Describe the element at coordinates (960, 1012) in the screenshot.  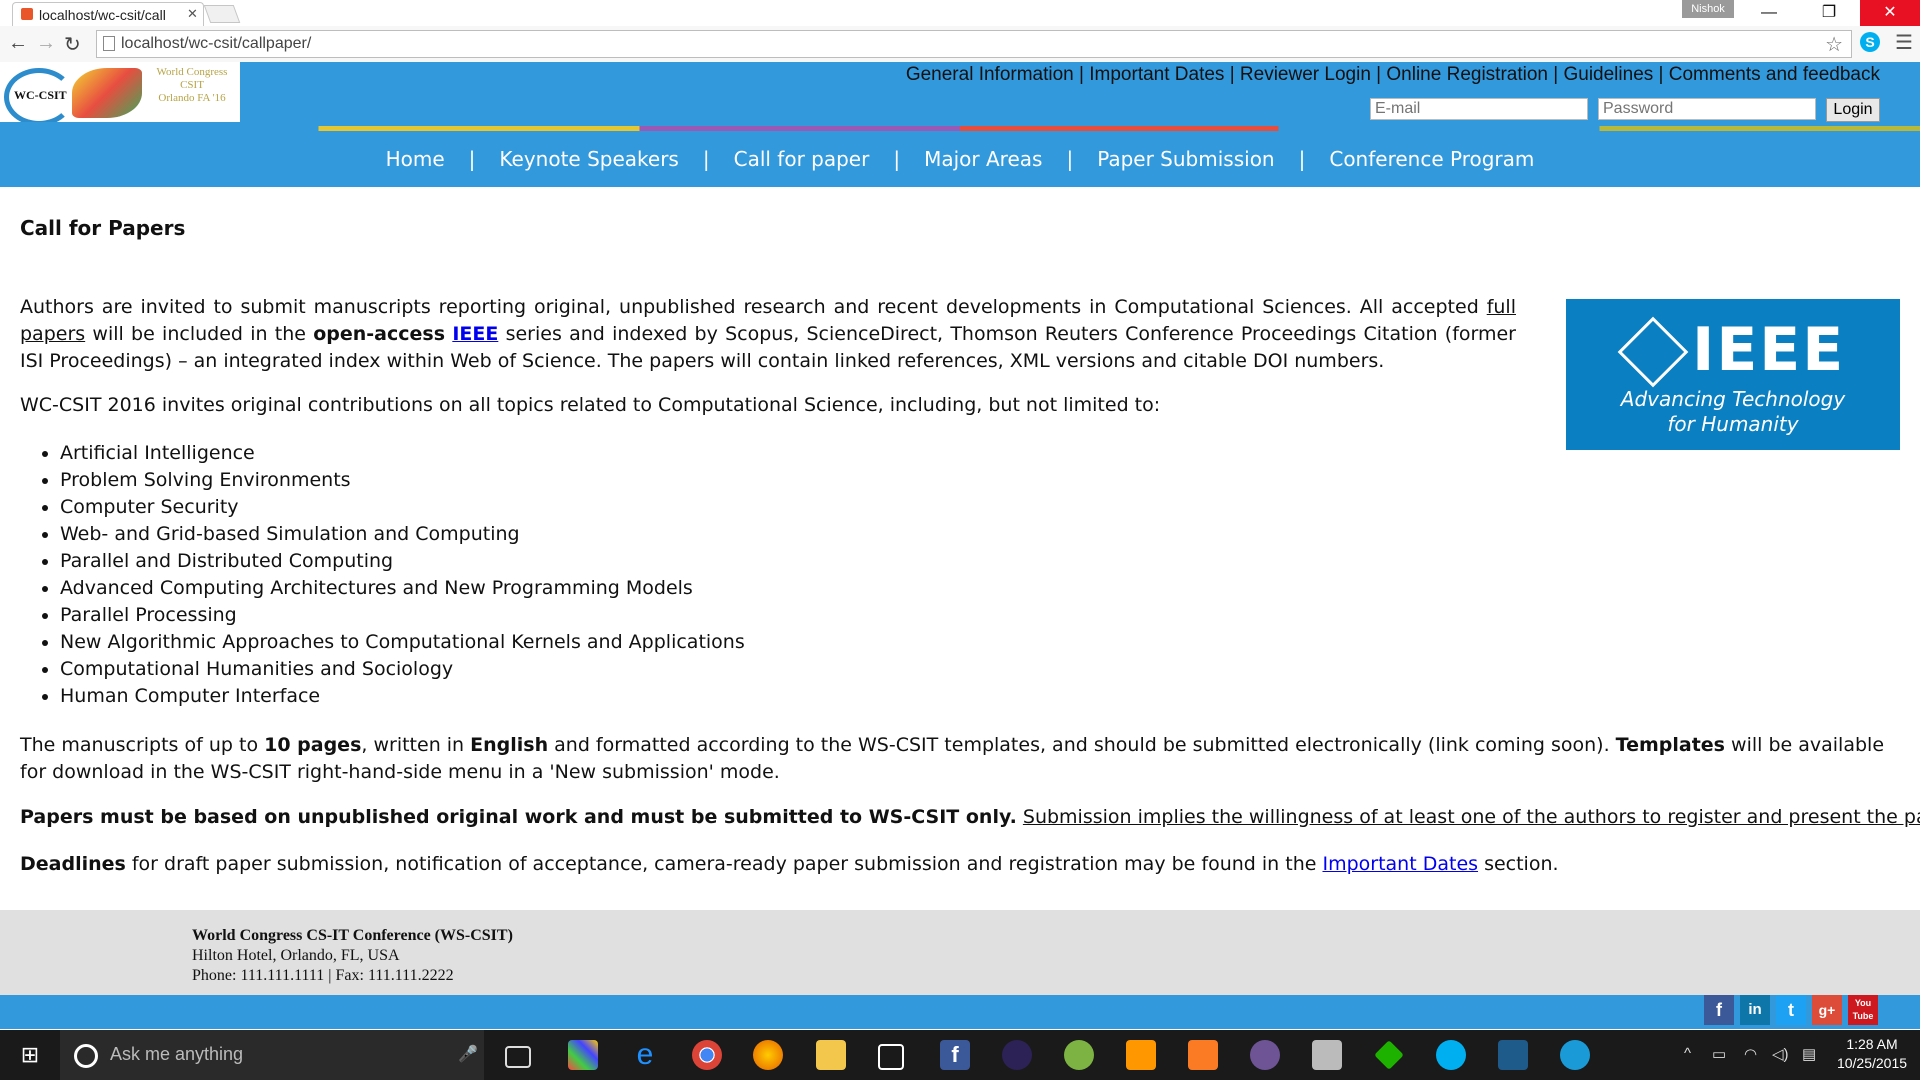
I see `social-bar: f in t g+ You Tube` at that location.